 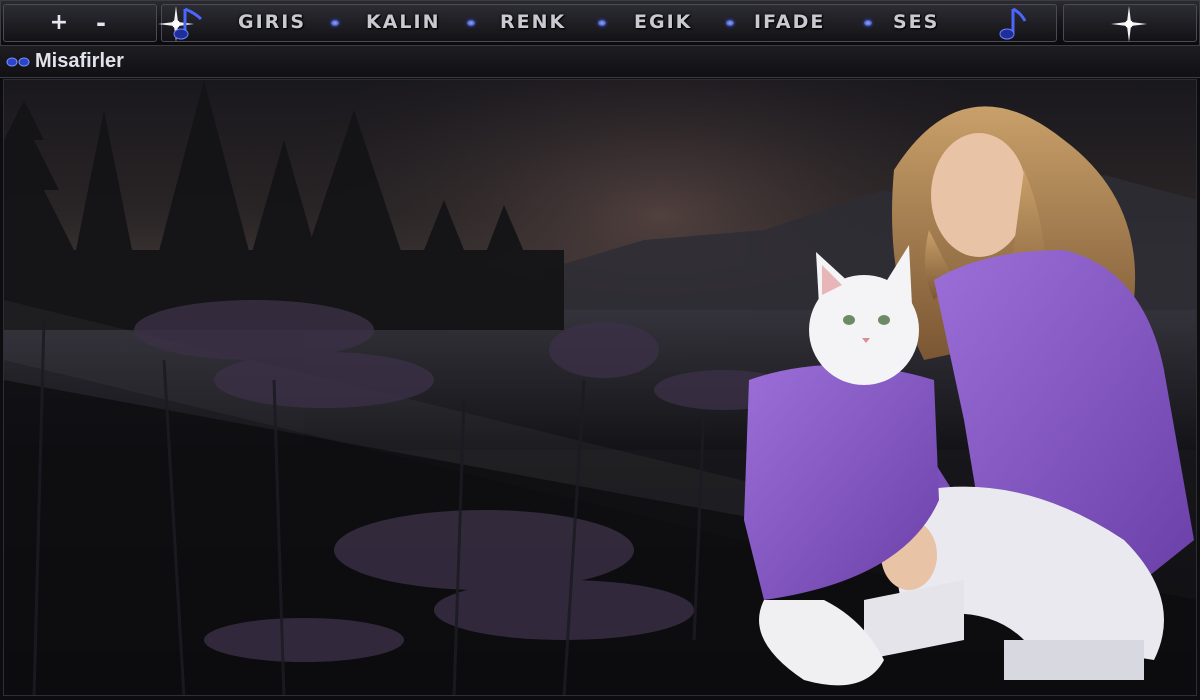 I want to click on room-bar: Misafirler, so click(x=600, y=62).